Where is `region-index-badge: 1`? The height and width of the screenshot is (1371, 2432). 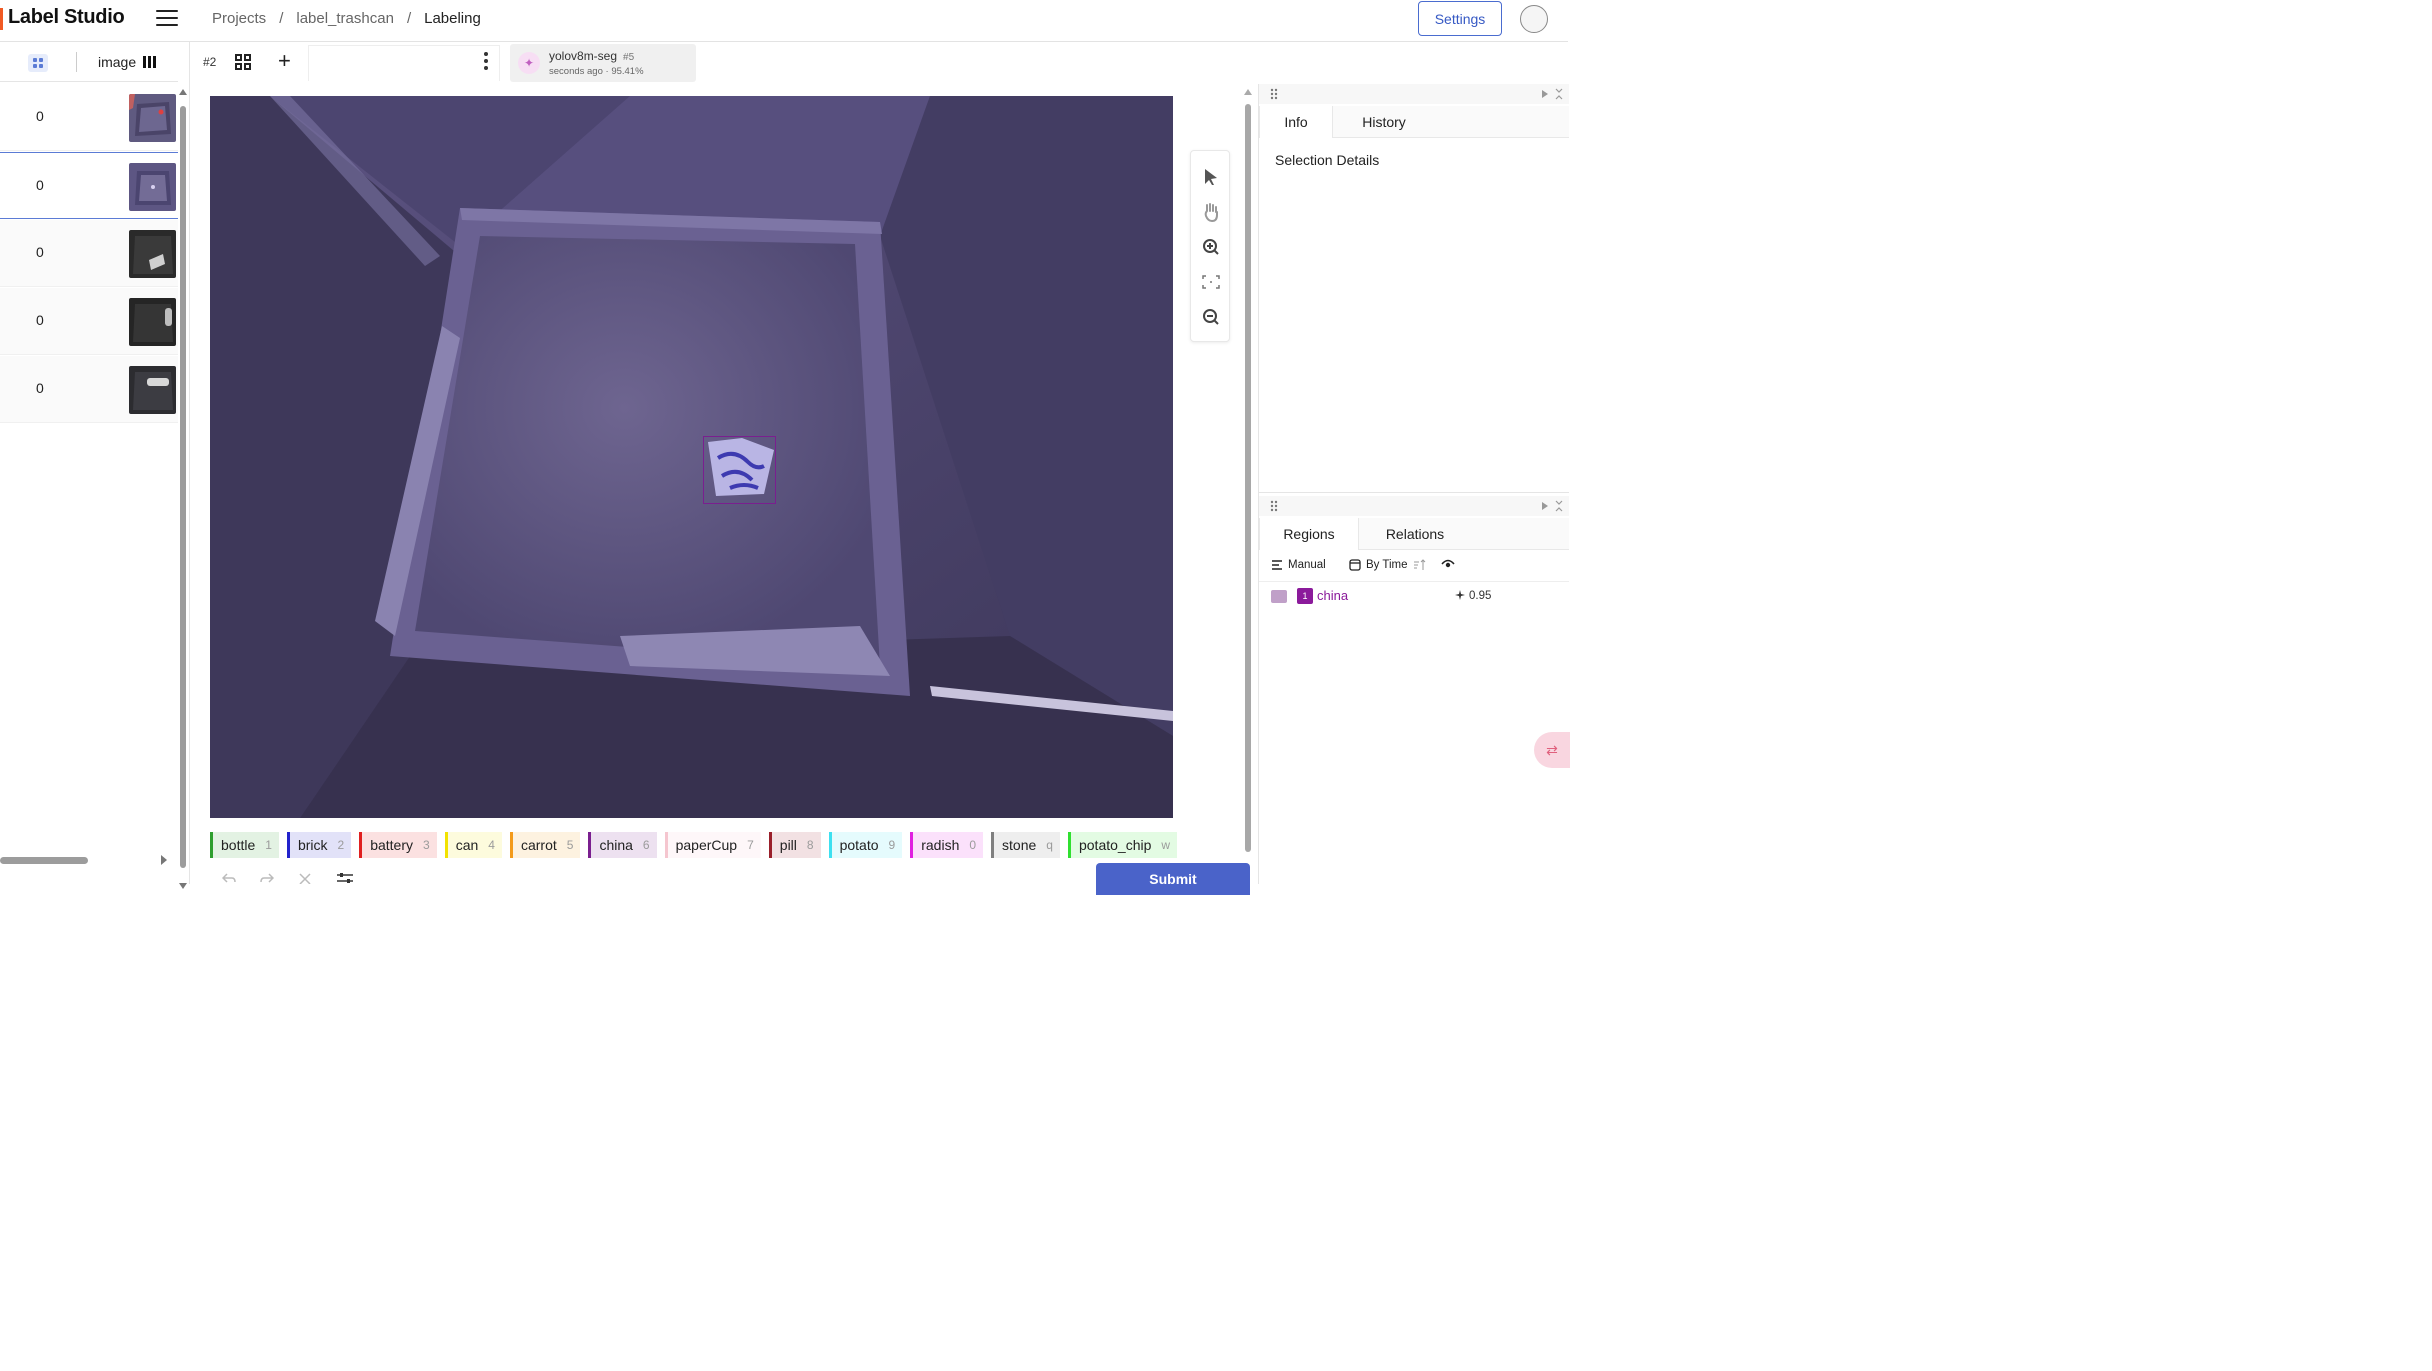 region-index-badge: 1 is located at coordinates (1305, 596).